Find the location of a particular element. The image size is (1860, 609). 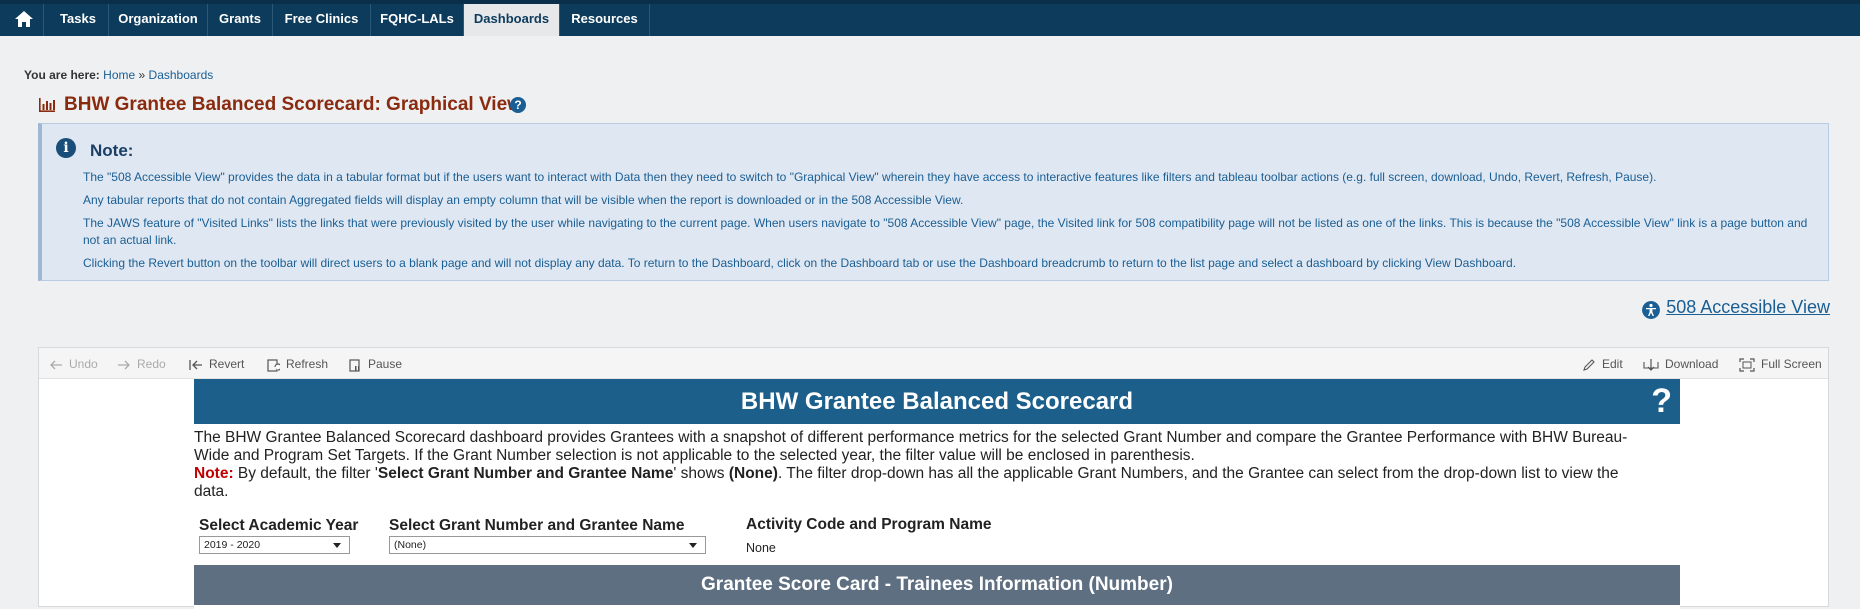

accessibility-icon is located at coordinates (1651, 310).